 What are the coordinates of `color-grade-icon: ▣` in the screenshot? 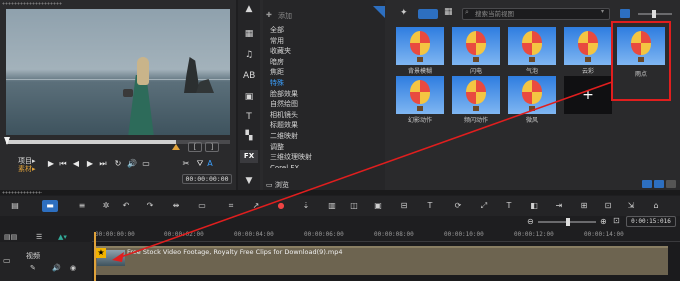 It's located at (378, 206).